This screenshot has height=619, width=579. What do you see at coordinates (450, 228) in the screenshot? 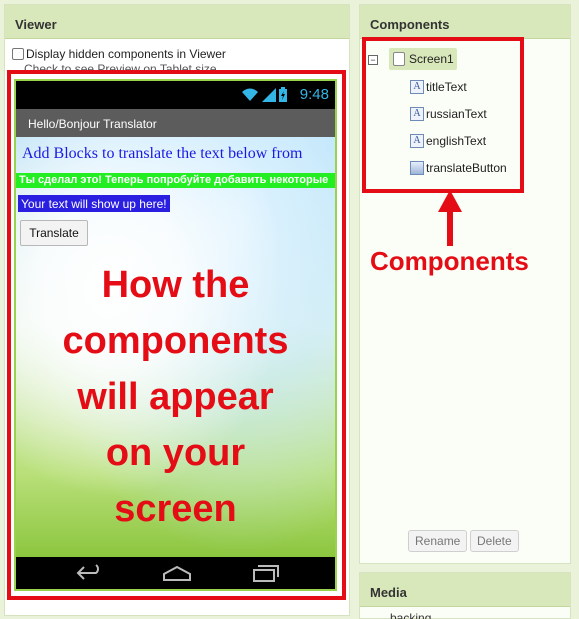
I see `arrow-shaft` at bounding box center [450, 228].